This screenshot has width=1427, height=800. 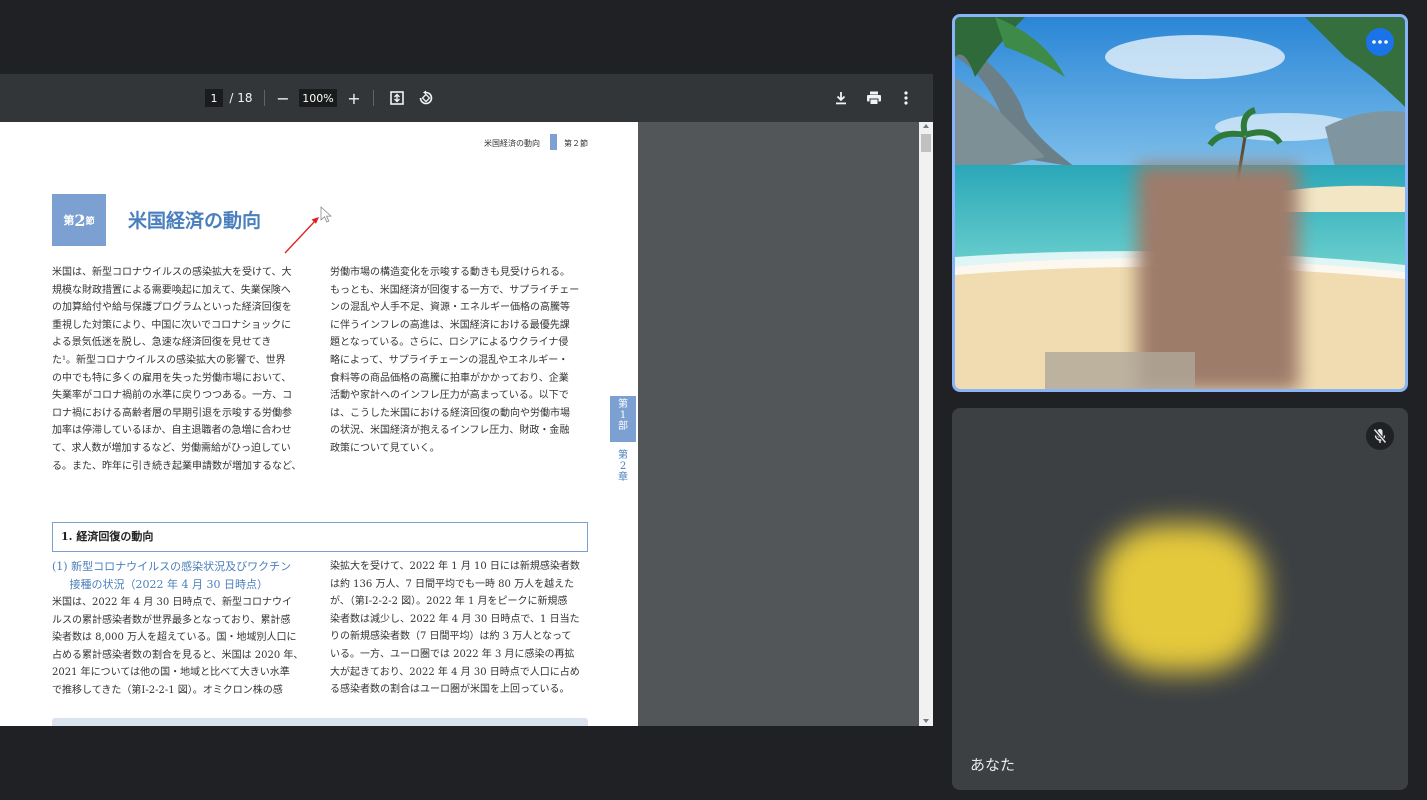 What do you see at coordinates (172, 396) in the screenshot?
I see `text-line: 失業率がコロナ禍前の水準に戻りつつある。一方、コ` at bounding box center [172, 396].